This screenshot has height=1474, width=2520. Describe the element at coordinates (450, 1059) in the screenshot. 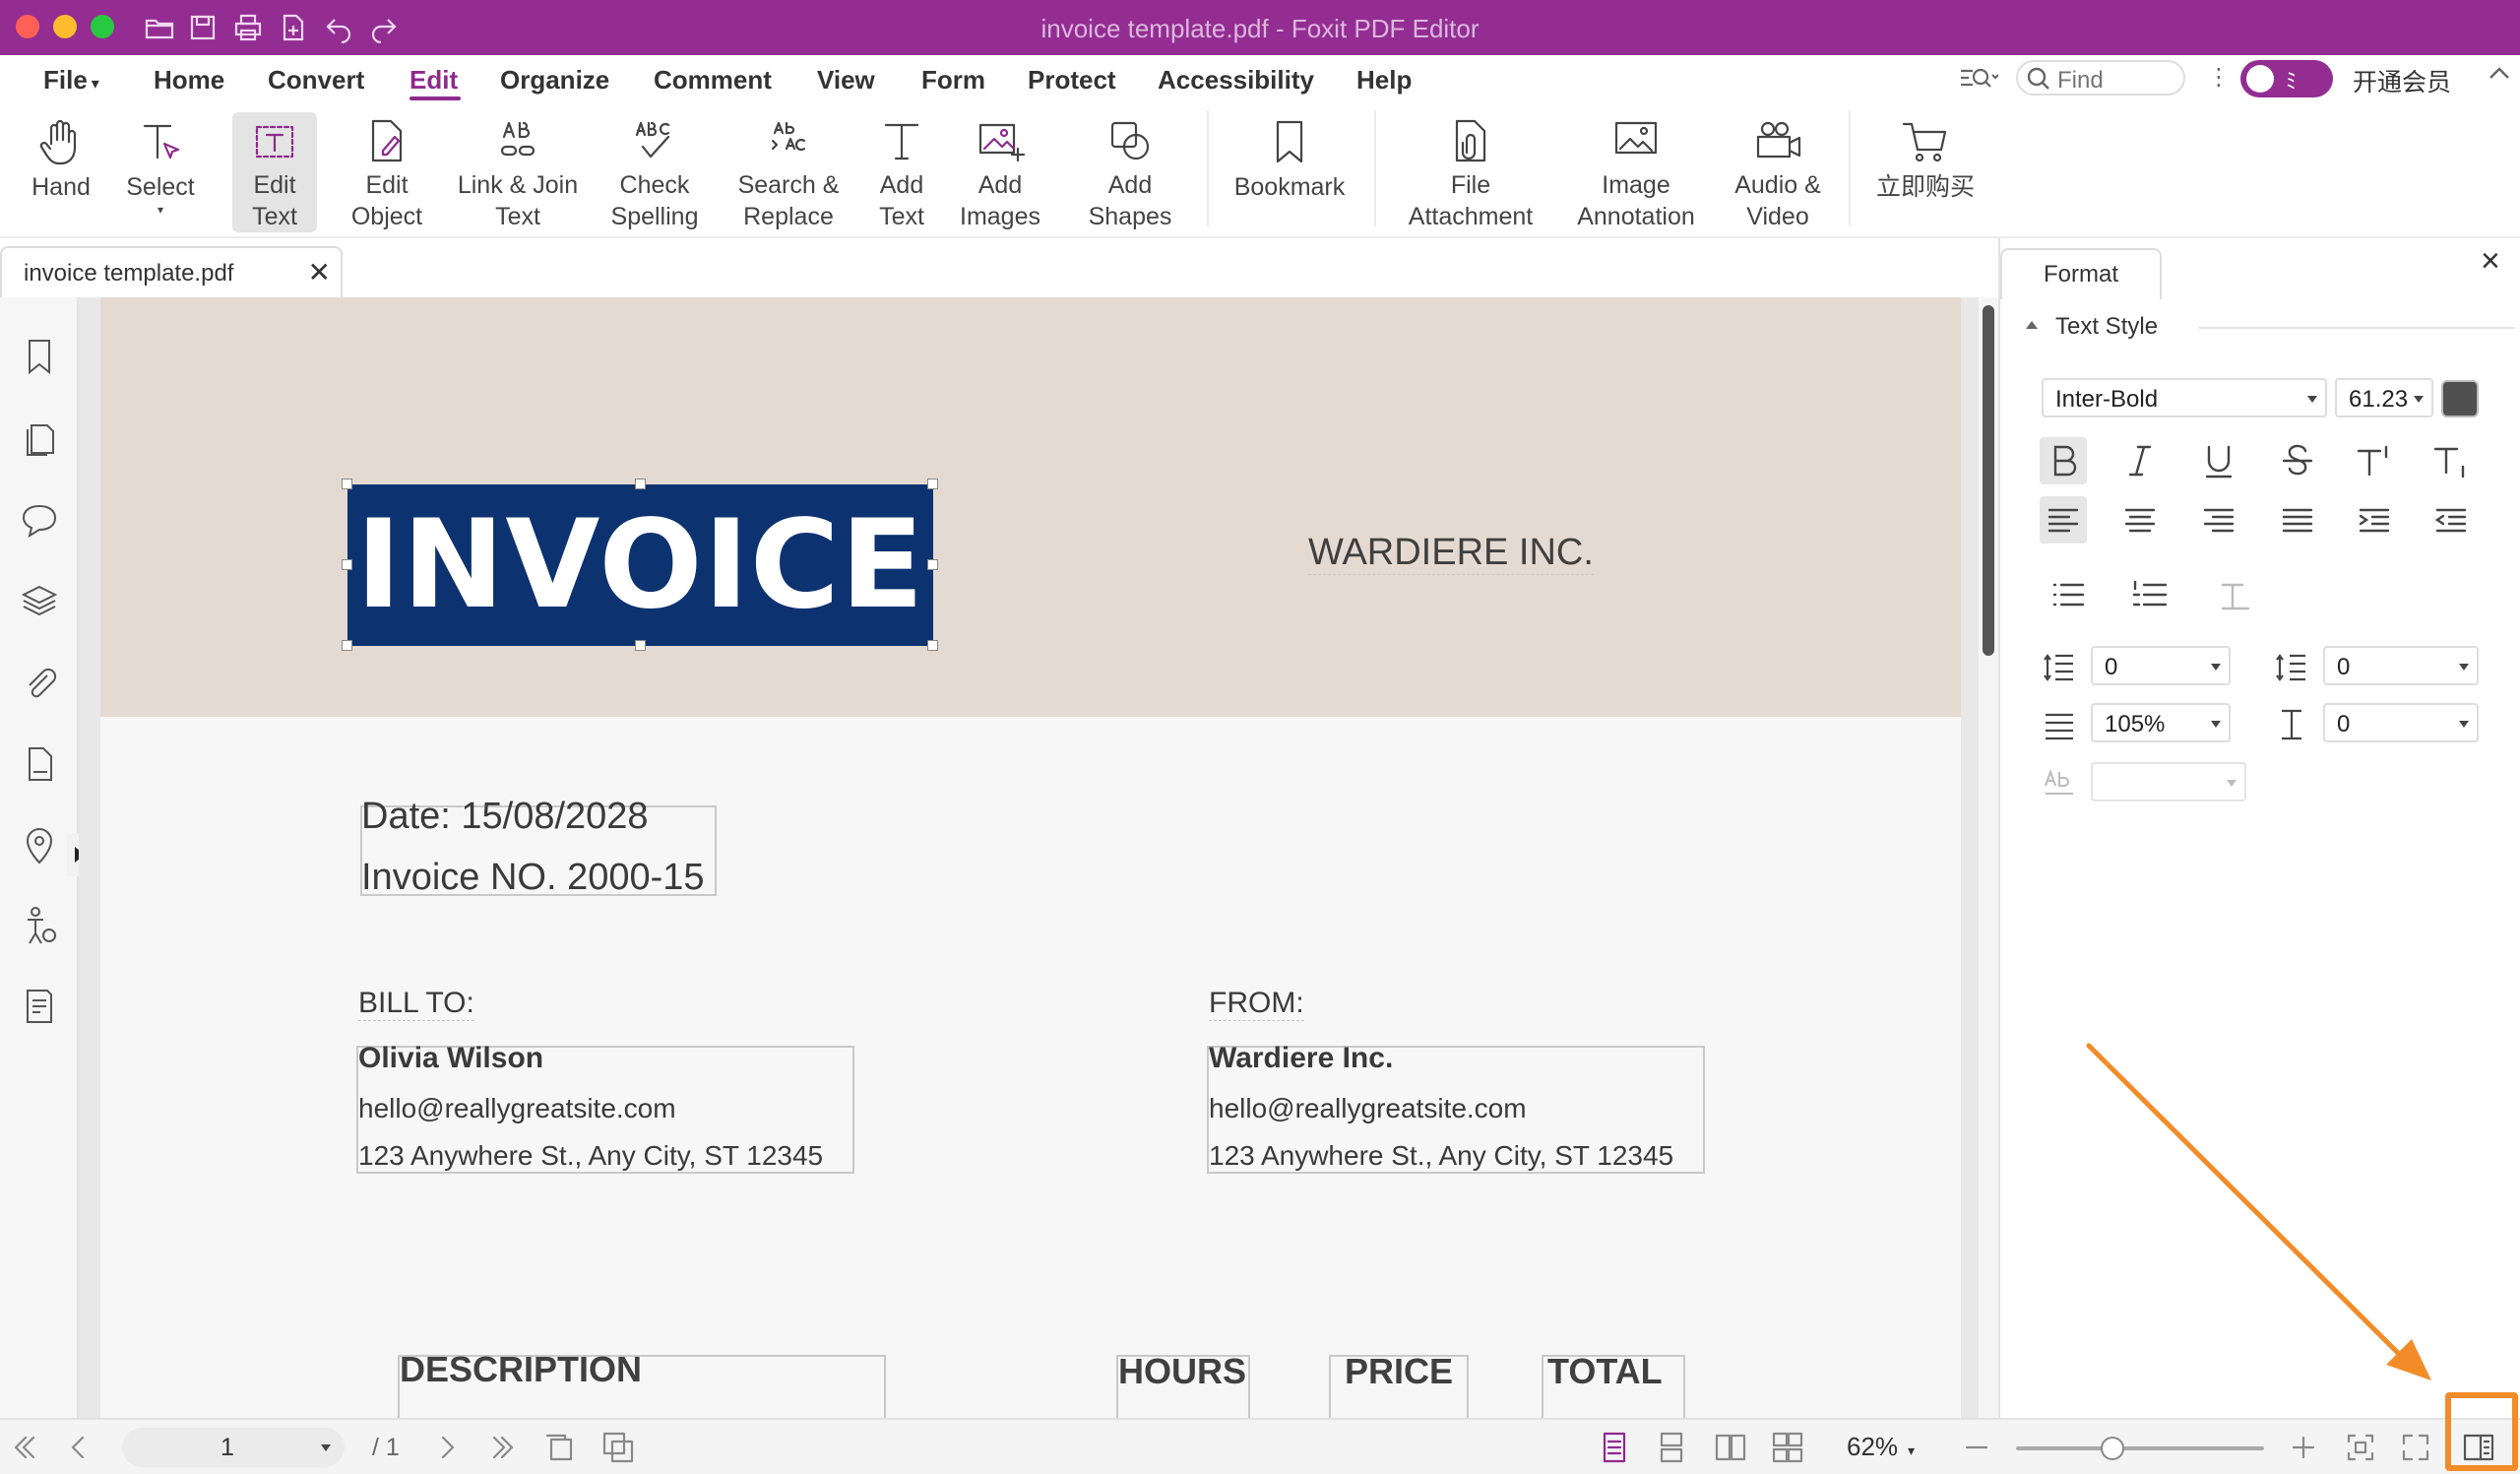

I see `bill-to-name: Olivia Wilson` at that location.